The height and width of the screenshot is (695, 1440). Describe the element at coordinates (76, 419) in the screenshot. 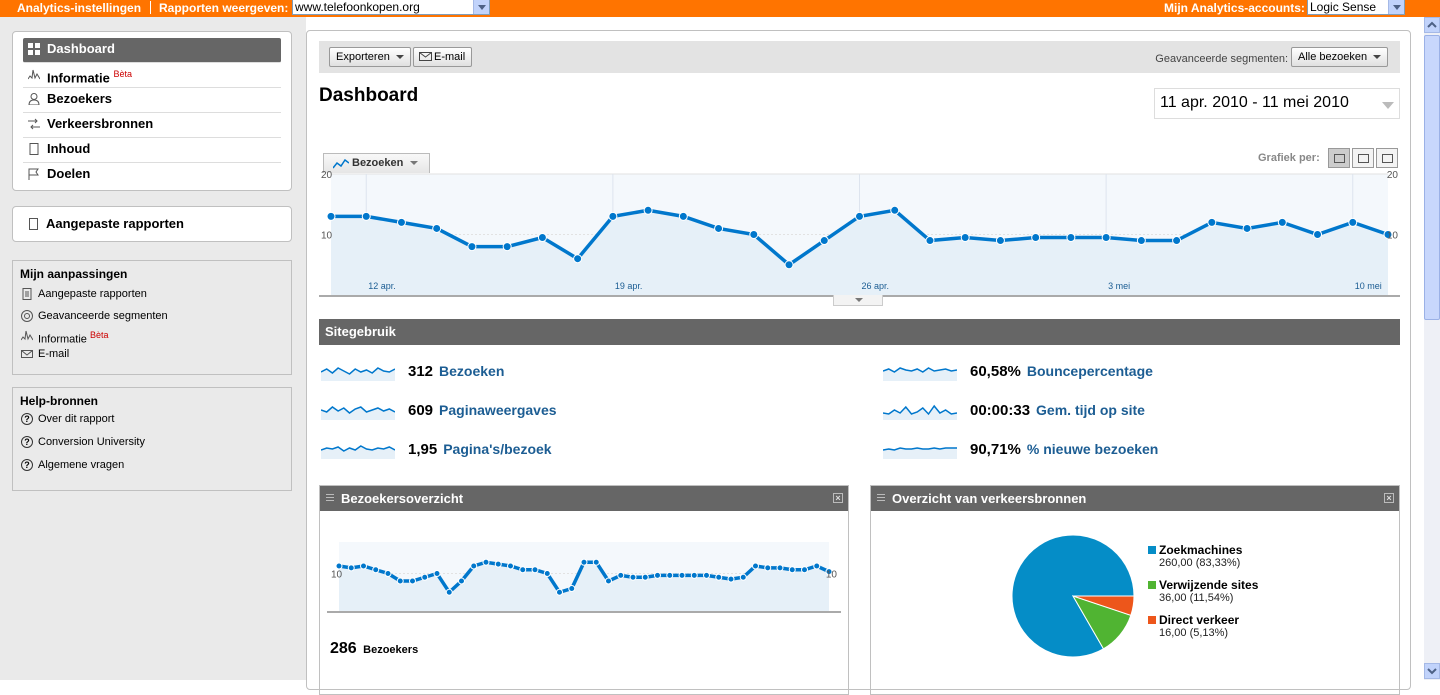

I see `link-label: Over dit rapport` at that location.